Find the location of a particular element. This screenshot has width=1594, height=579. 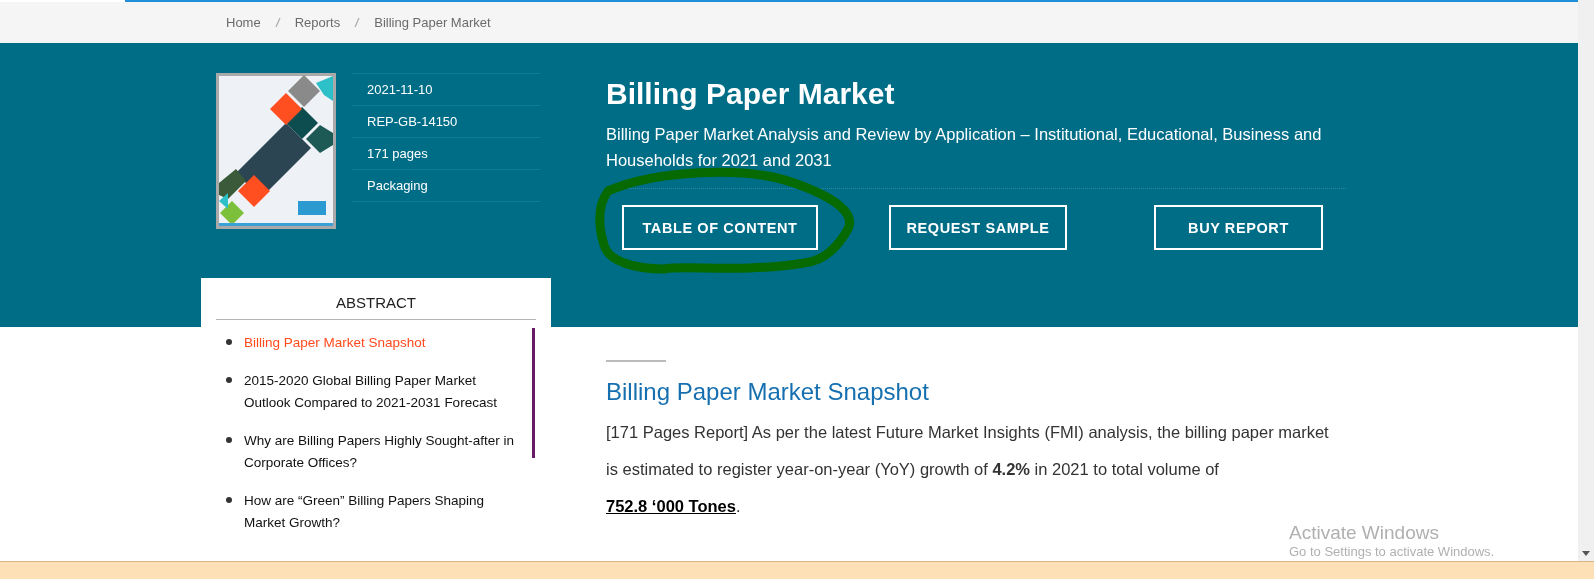

abstract-link: 2015-2020 Global Billing Paper Market Outlook Compared to 2021-2031 Forecast is located at coordinates (384, 392).